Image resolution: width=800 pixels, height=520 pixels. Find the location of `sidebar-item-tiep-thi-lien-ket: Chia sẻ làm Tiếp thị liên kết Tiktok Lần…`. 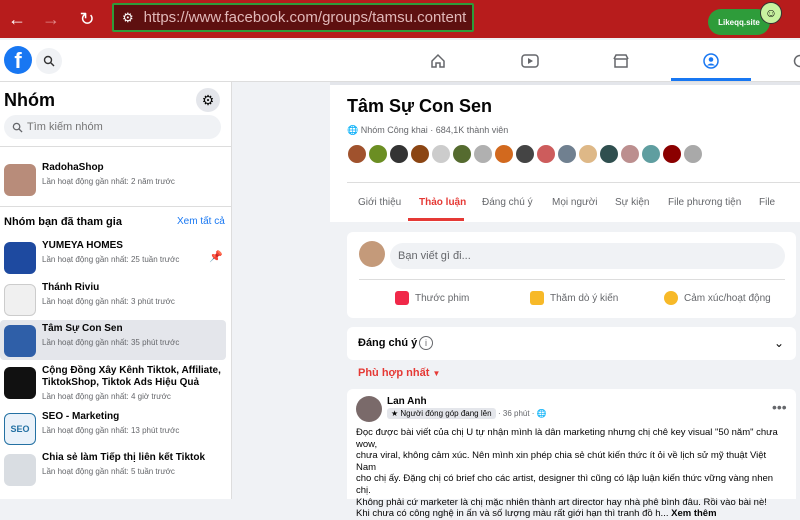

sidebar-item-tiep-thi-lien-ket: Chia sẻ làm Tiếp thị liên kết Tiktok Lần… is located at coordinates (113, 469).